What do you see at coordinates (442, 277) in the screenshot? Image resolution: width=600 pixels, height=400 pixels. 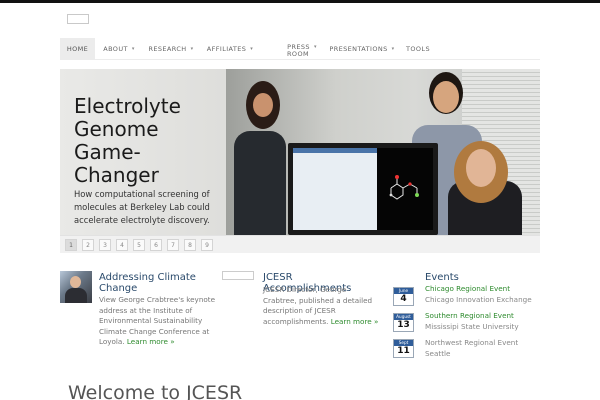 I see `events-title: Events` at bounding box center [442, 277].